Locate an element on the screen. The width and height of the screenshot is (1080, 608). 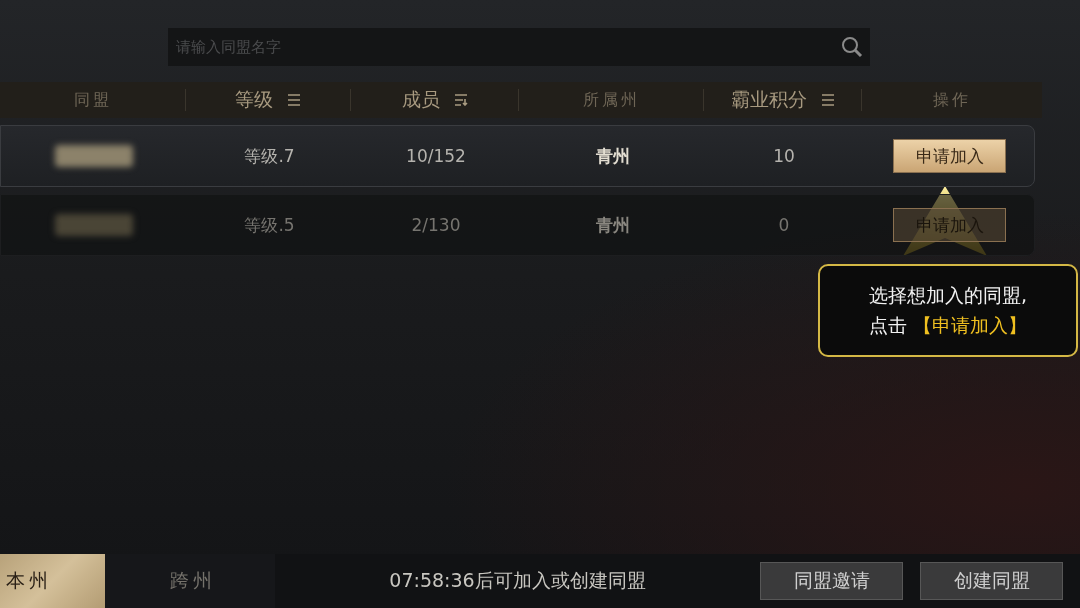
table-cell-text: 2/130 is located at coordinates (436, 225).